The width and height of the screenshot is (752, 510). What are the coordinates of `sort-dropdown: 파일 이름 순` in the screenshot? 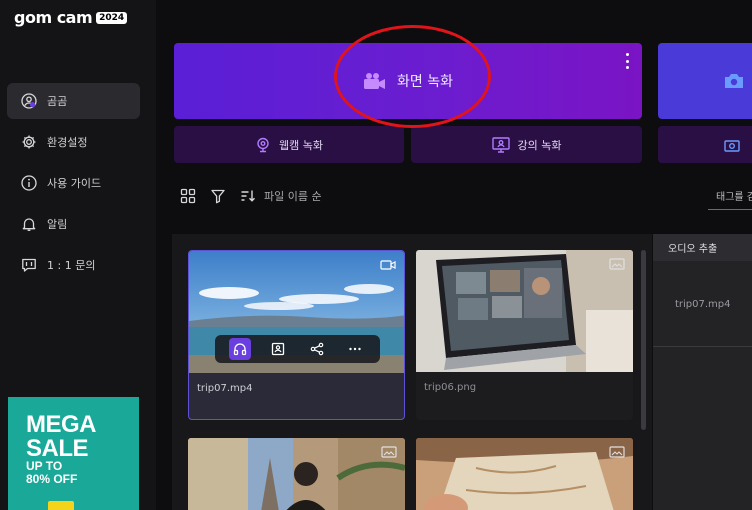 It's located at (281, 196).